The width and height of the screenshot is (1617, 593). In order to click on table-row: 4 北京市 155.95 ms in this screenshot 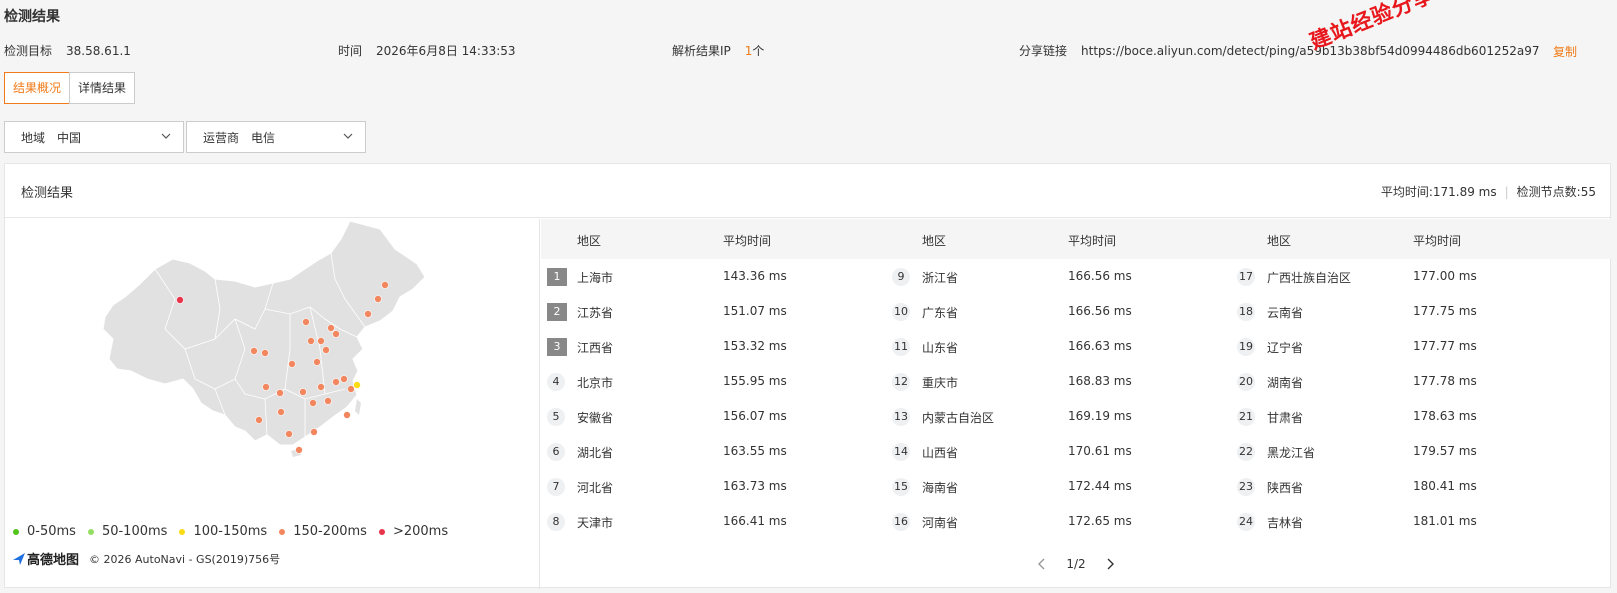, I will do `click(713, 382)`.